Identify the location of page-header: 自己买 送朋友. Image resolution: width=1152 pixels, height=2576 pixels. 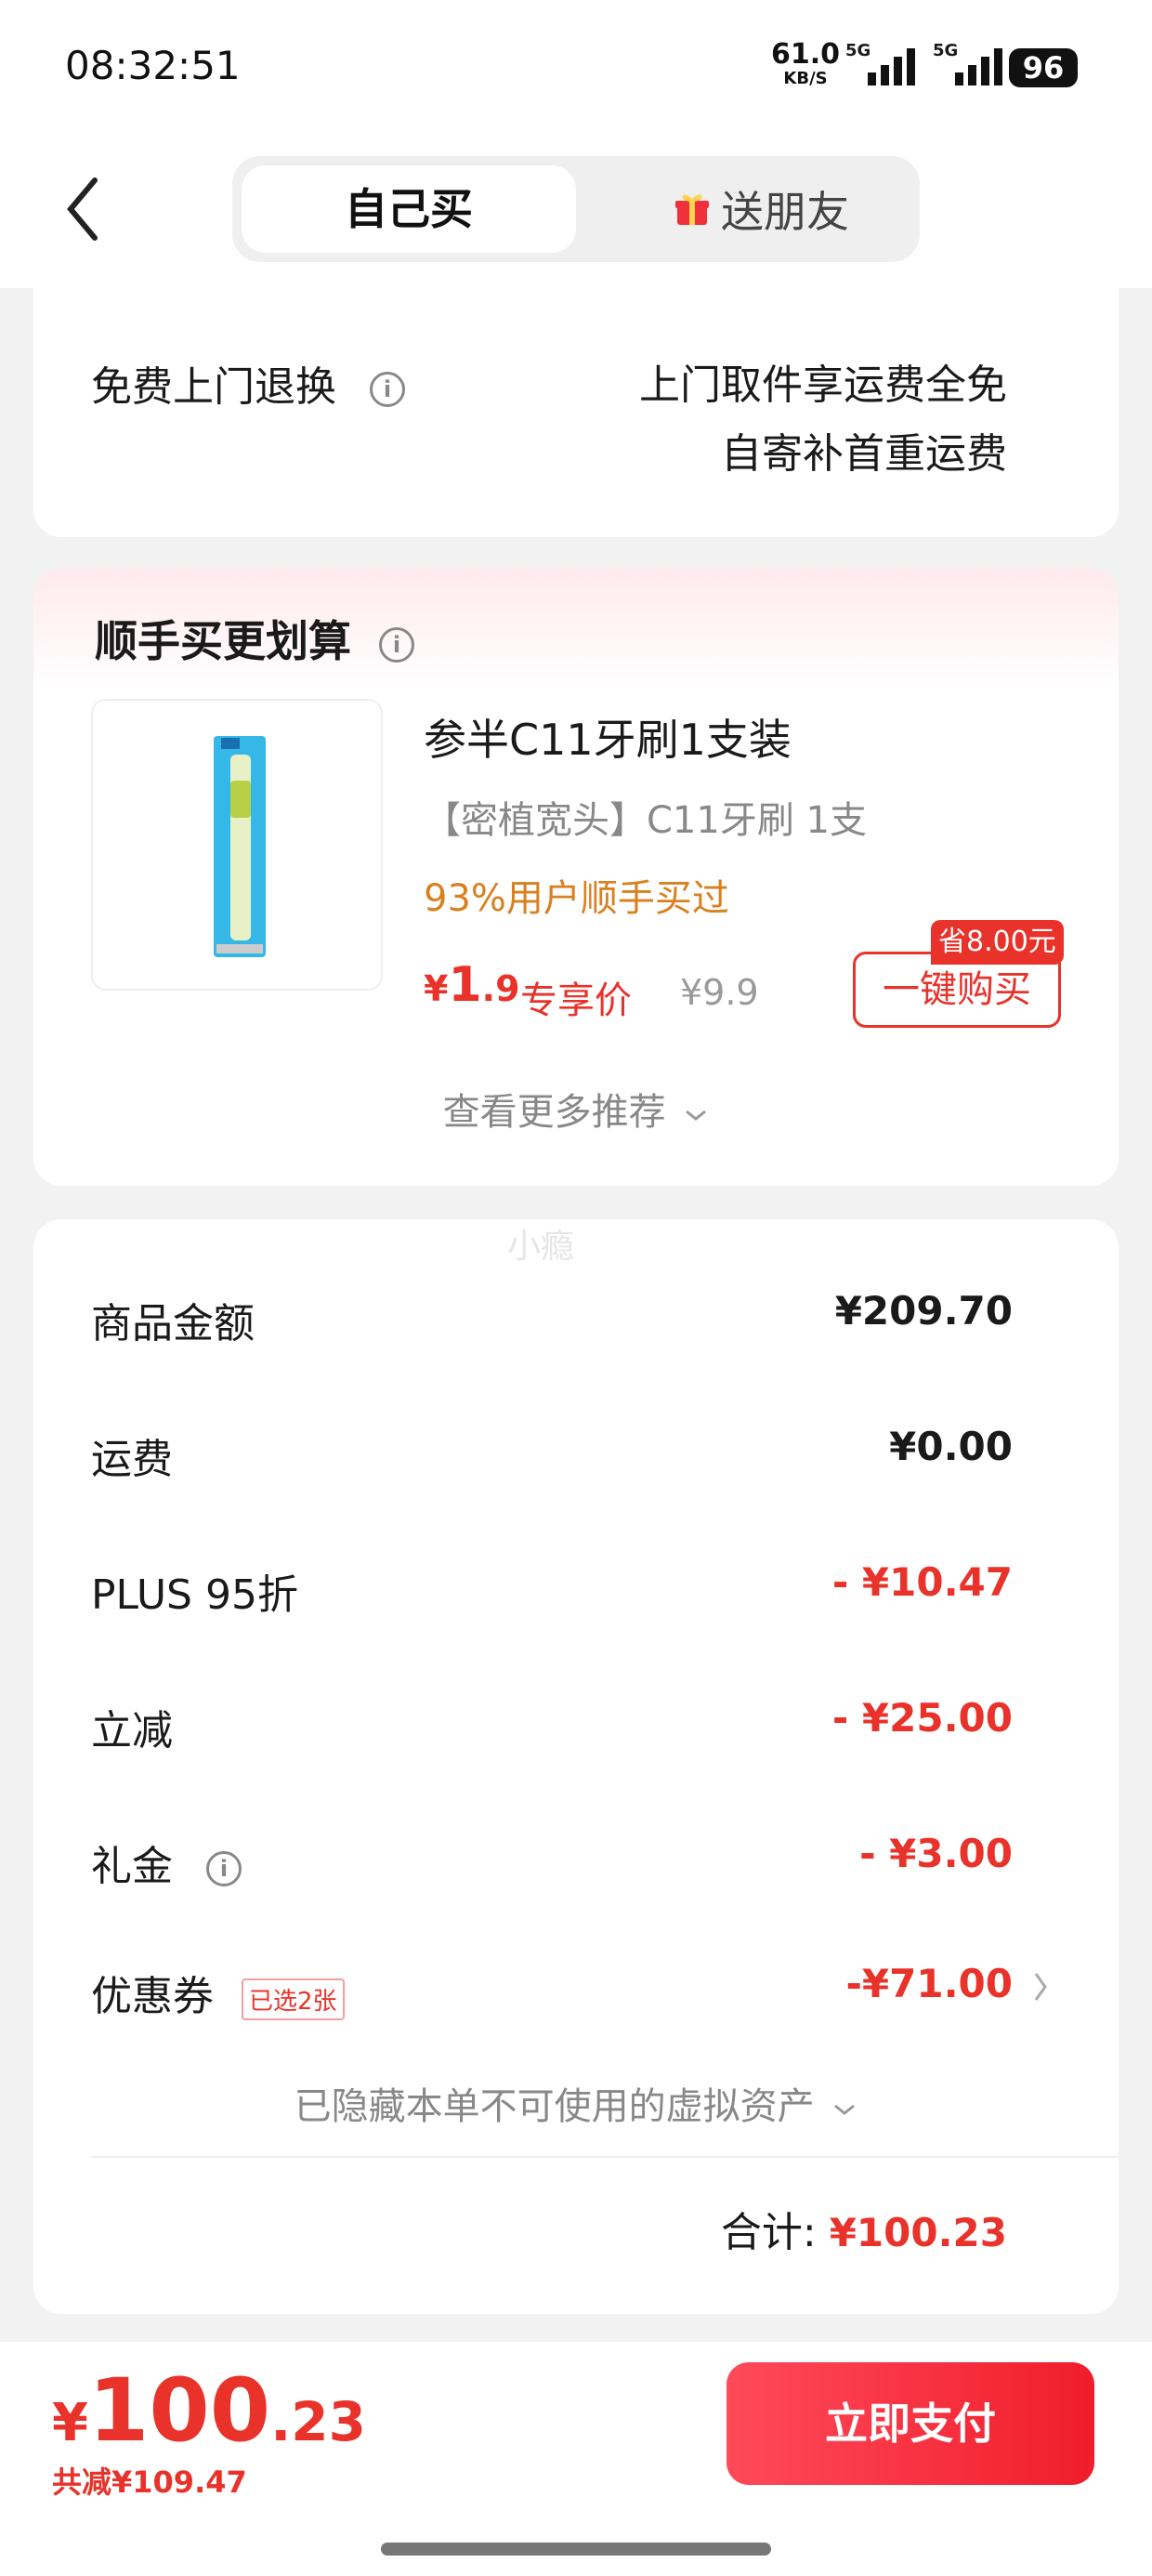
(576, 213).